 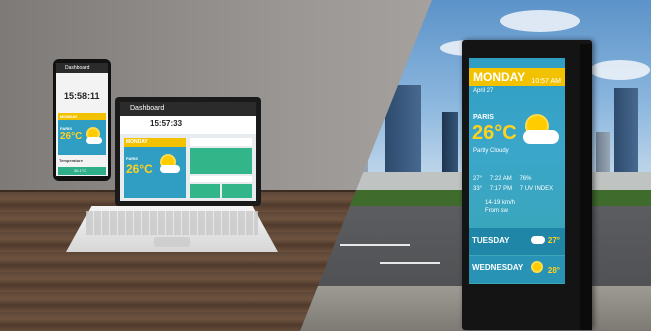 I want to click on forecast-day-2: WEDNESDAY, so click(x=498, y=267).